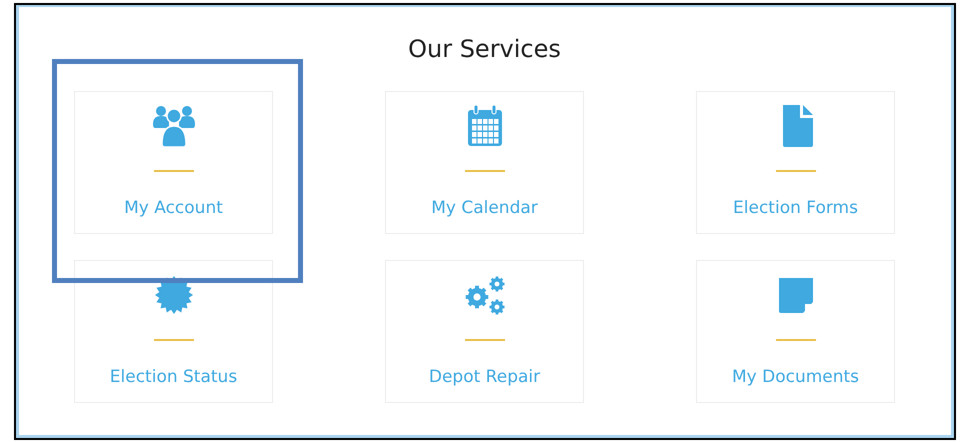 The image size is (961, 442). Describe the element at coordinates (484, 162) in the screenshot. I see `service-card: My Calendar` at that location.